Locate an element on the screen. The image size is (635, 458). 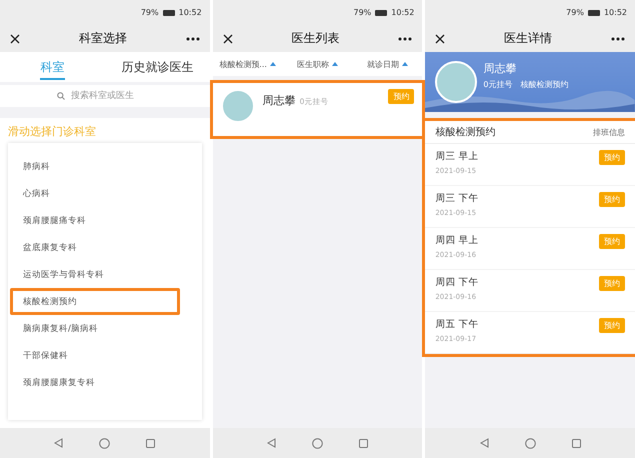
slot-time: 周五 下午 is located at coordinates (456, 324).